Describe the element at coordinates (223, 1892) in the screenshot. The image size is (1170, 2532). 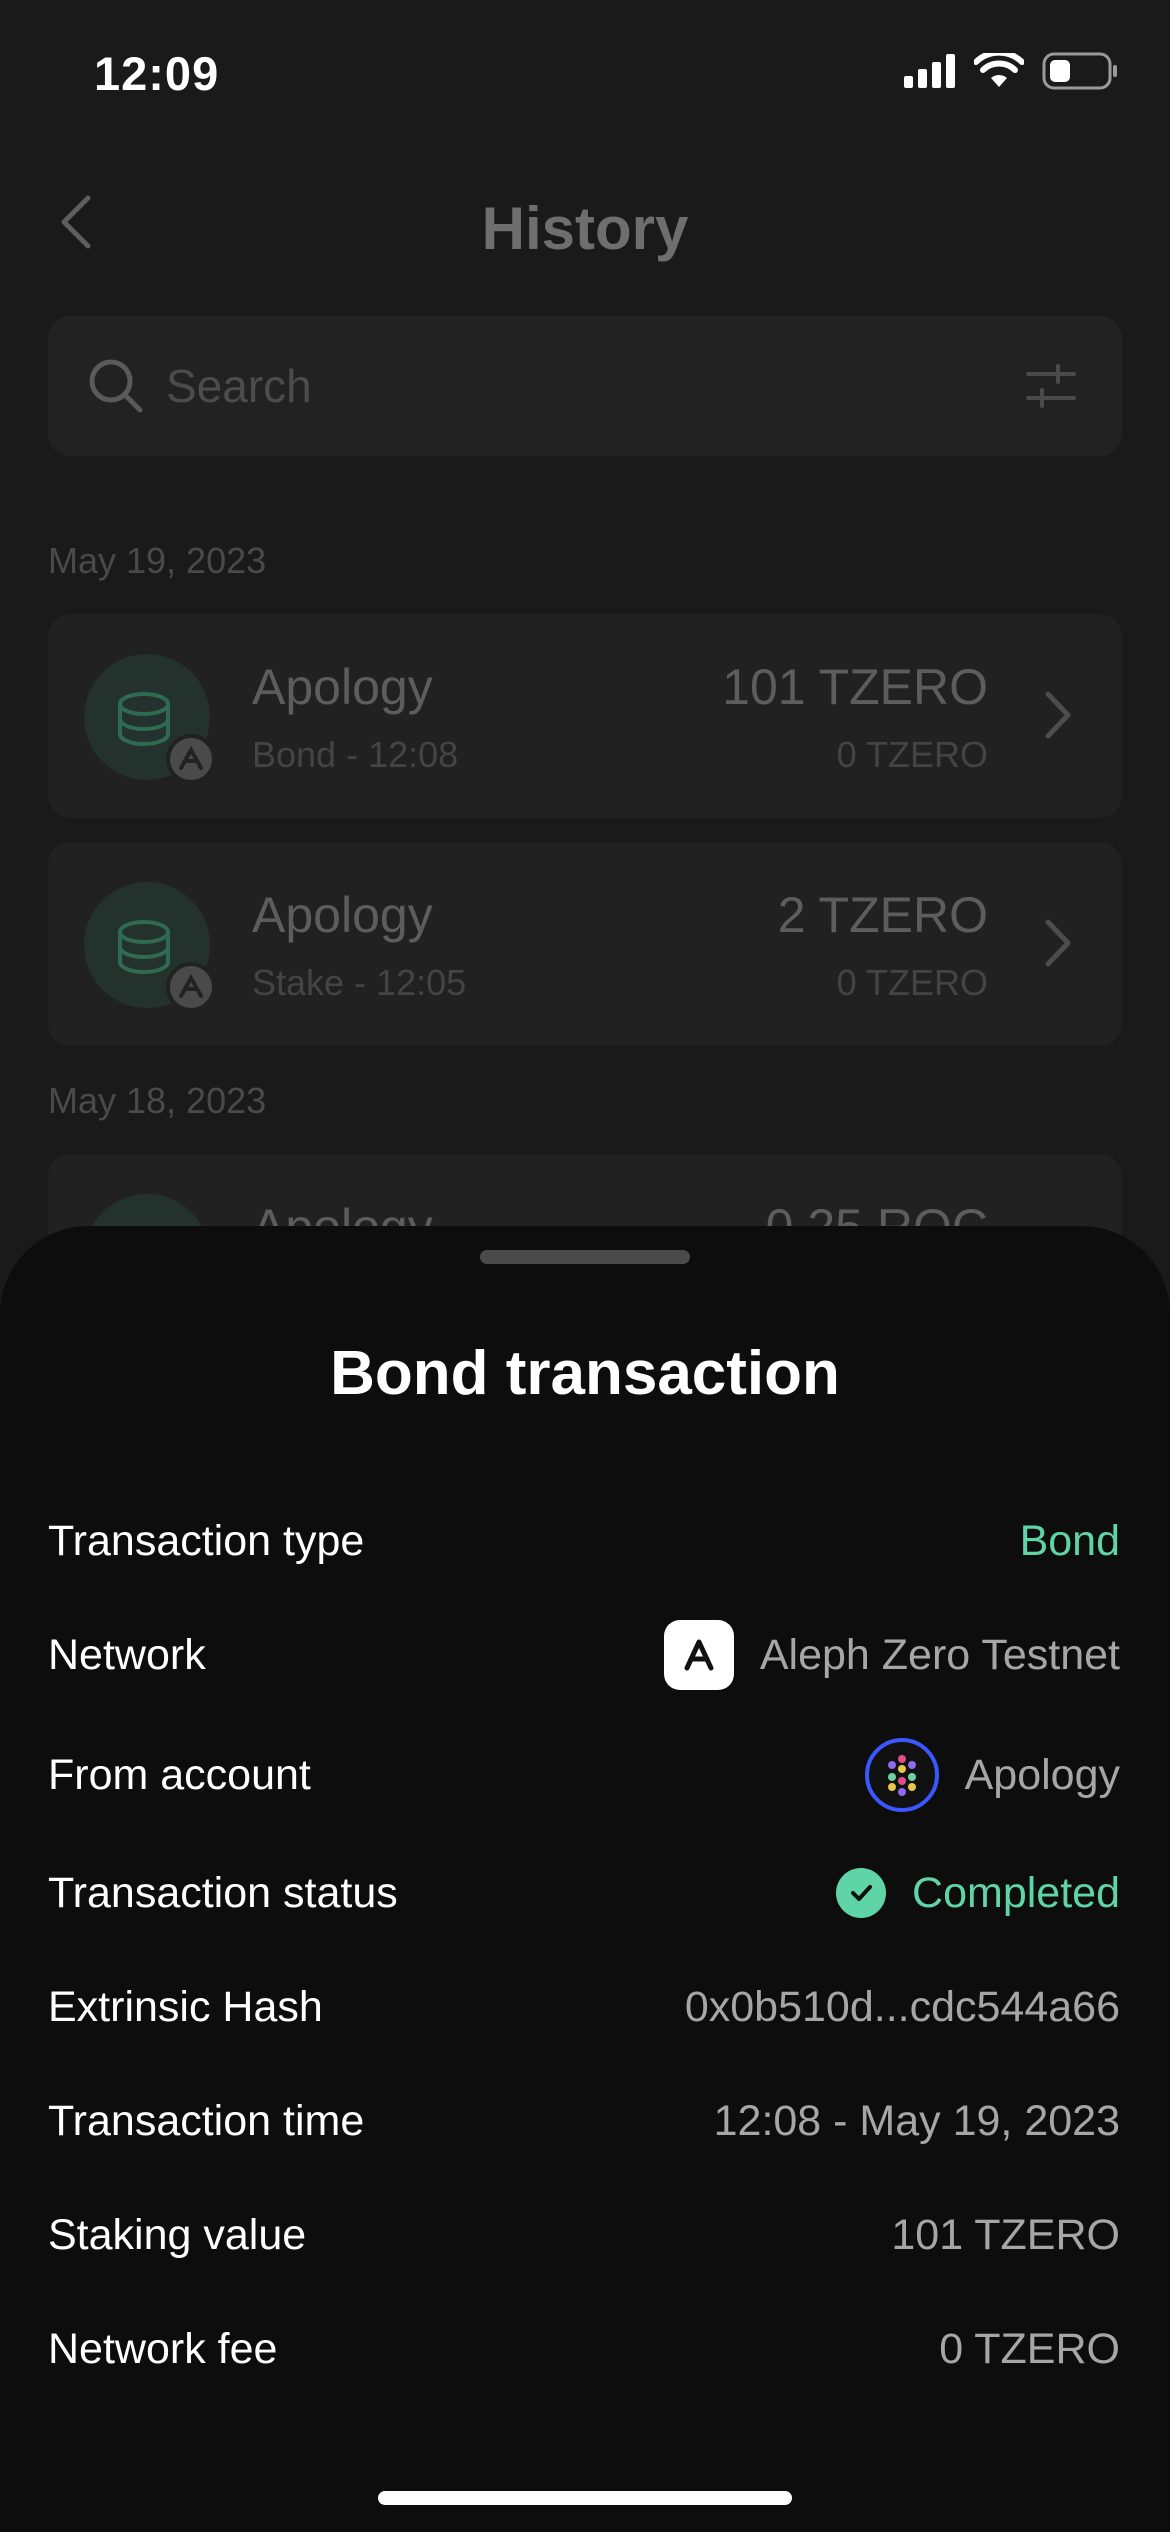
I see `detail-label: Transaction status` at that location.